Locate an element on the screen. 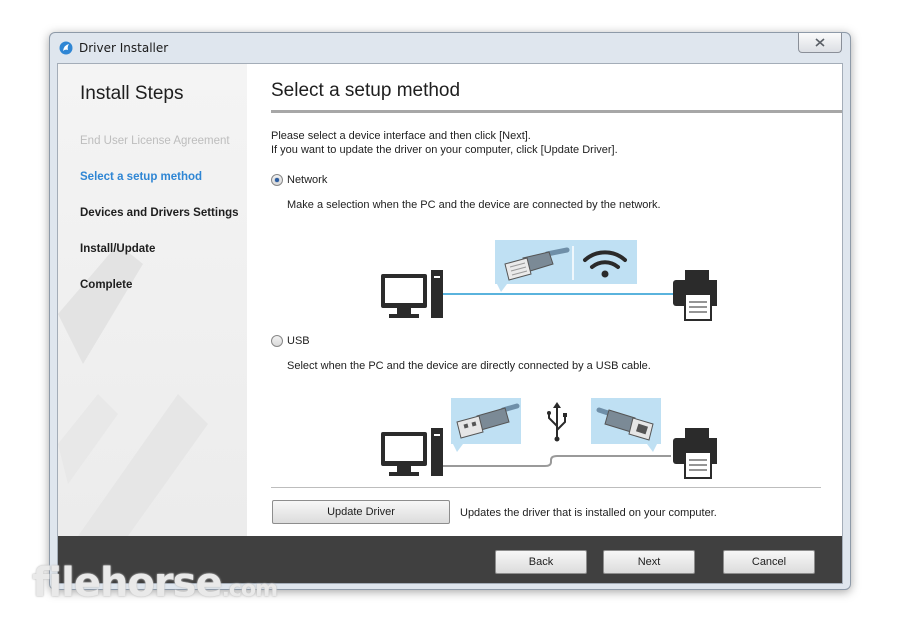 This screenshot has height=632, width=900. options-divider is located at coordinates (546, 487).